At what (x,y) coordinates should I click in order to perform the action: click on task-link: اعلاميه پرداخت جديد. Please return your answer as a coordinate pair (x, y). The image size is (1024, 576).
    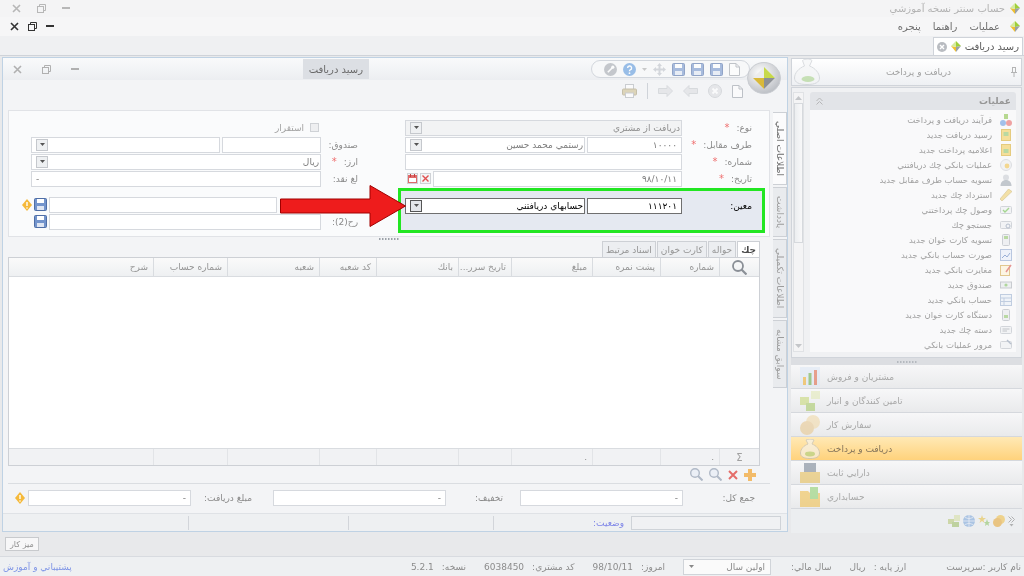
    Looking at the image, I should click on (913, 149).